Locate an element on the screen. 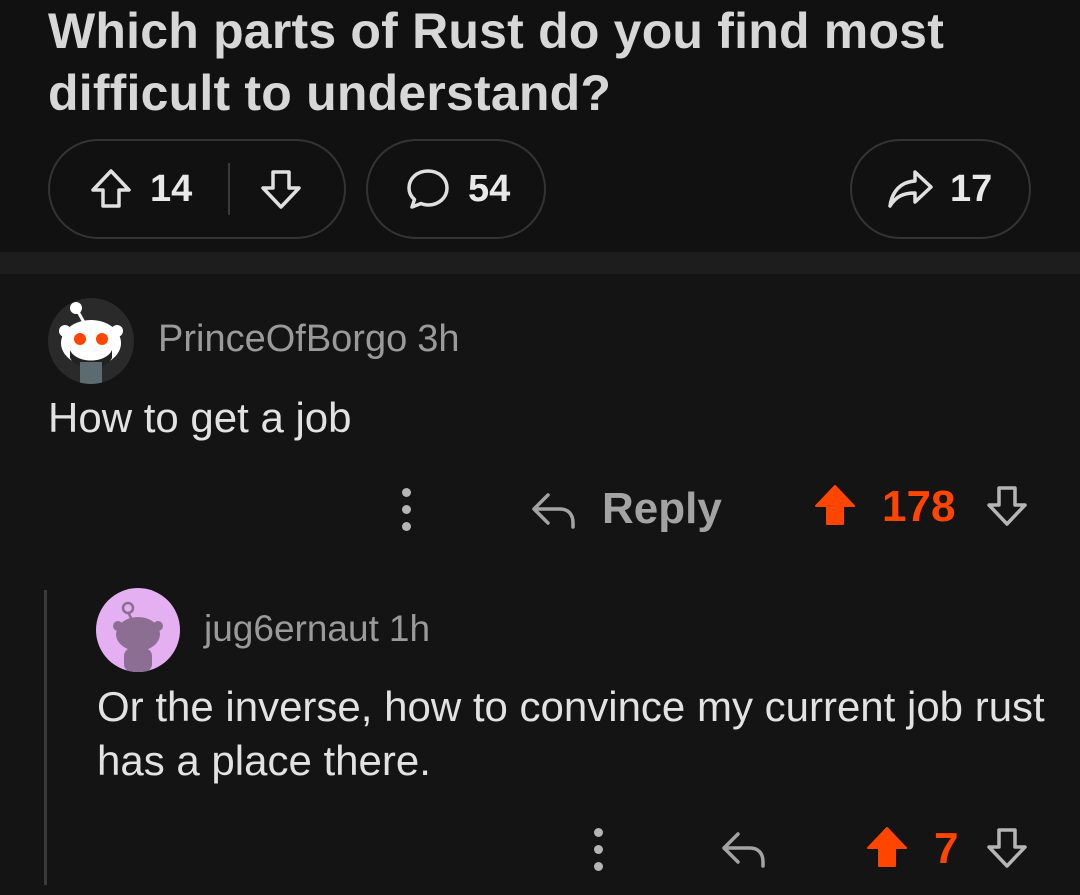  post-comments-button: 54 is located at coordinates (456, 189).